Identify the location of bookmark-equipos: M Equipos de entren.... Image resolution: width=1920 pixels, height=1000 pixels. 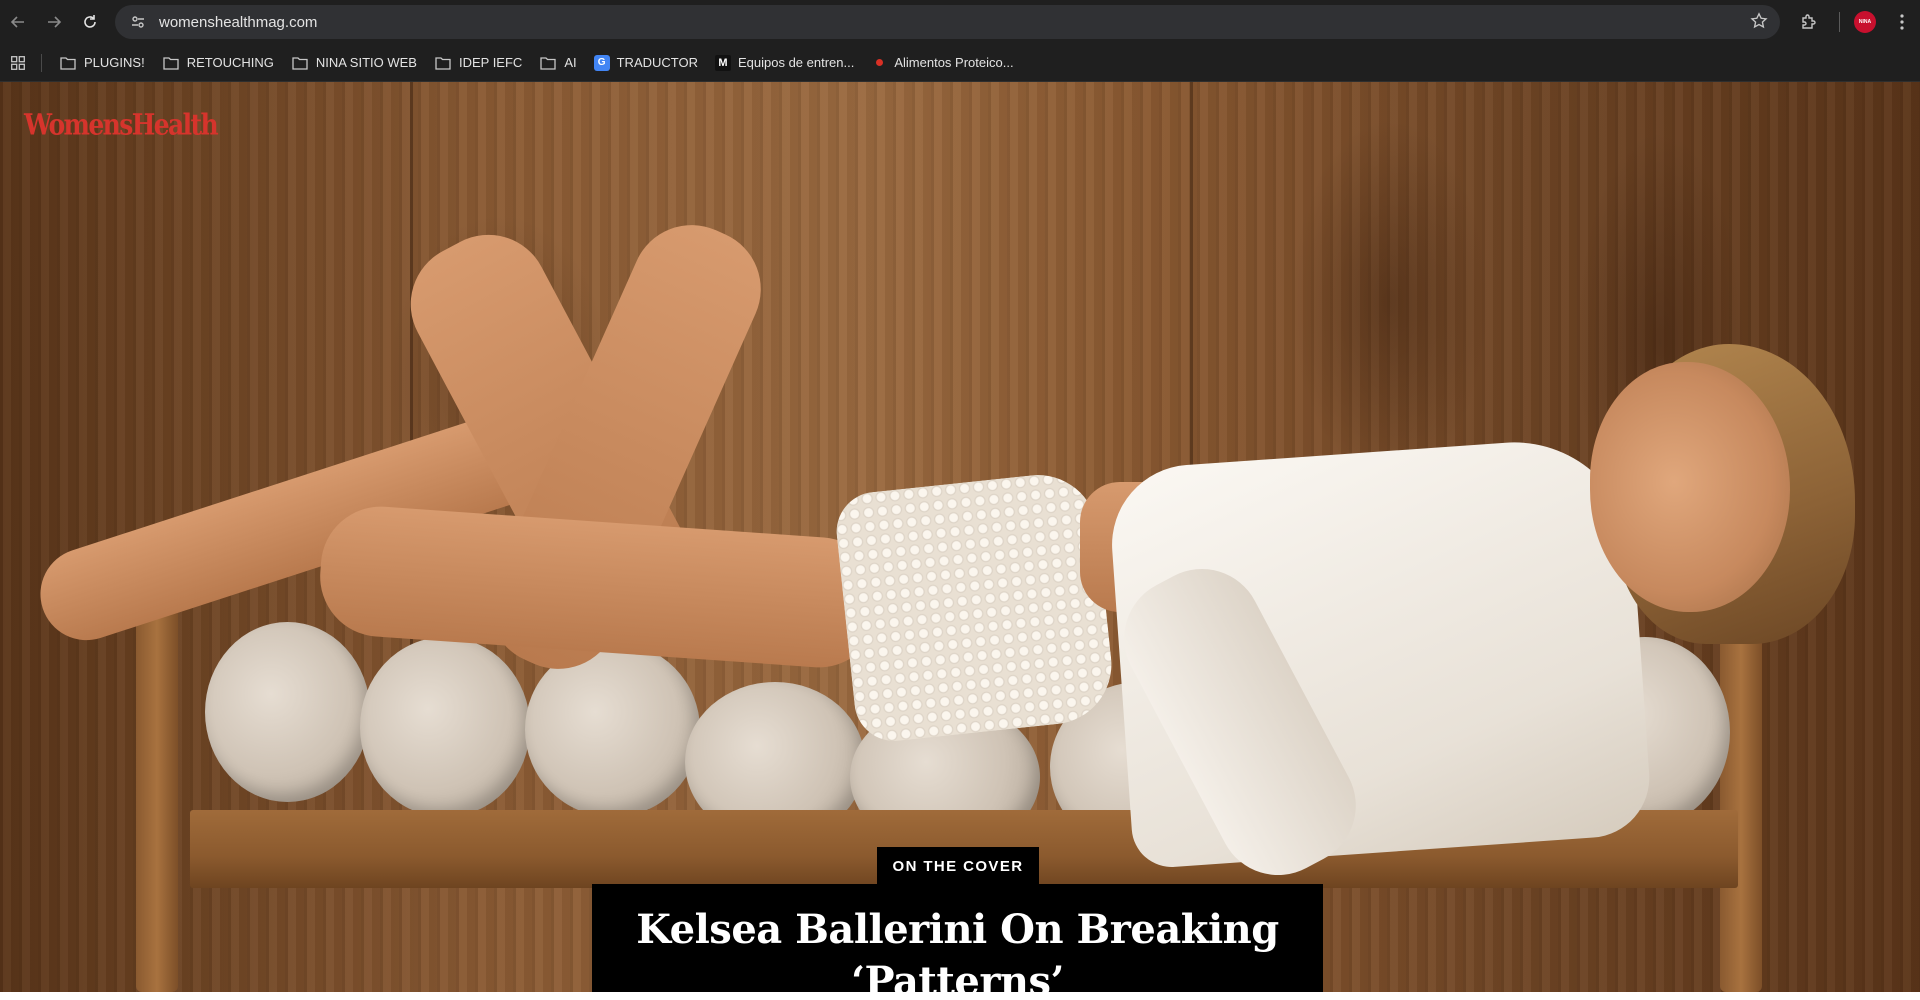
(786, 63).